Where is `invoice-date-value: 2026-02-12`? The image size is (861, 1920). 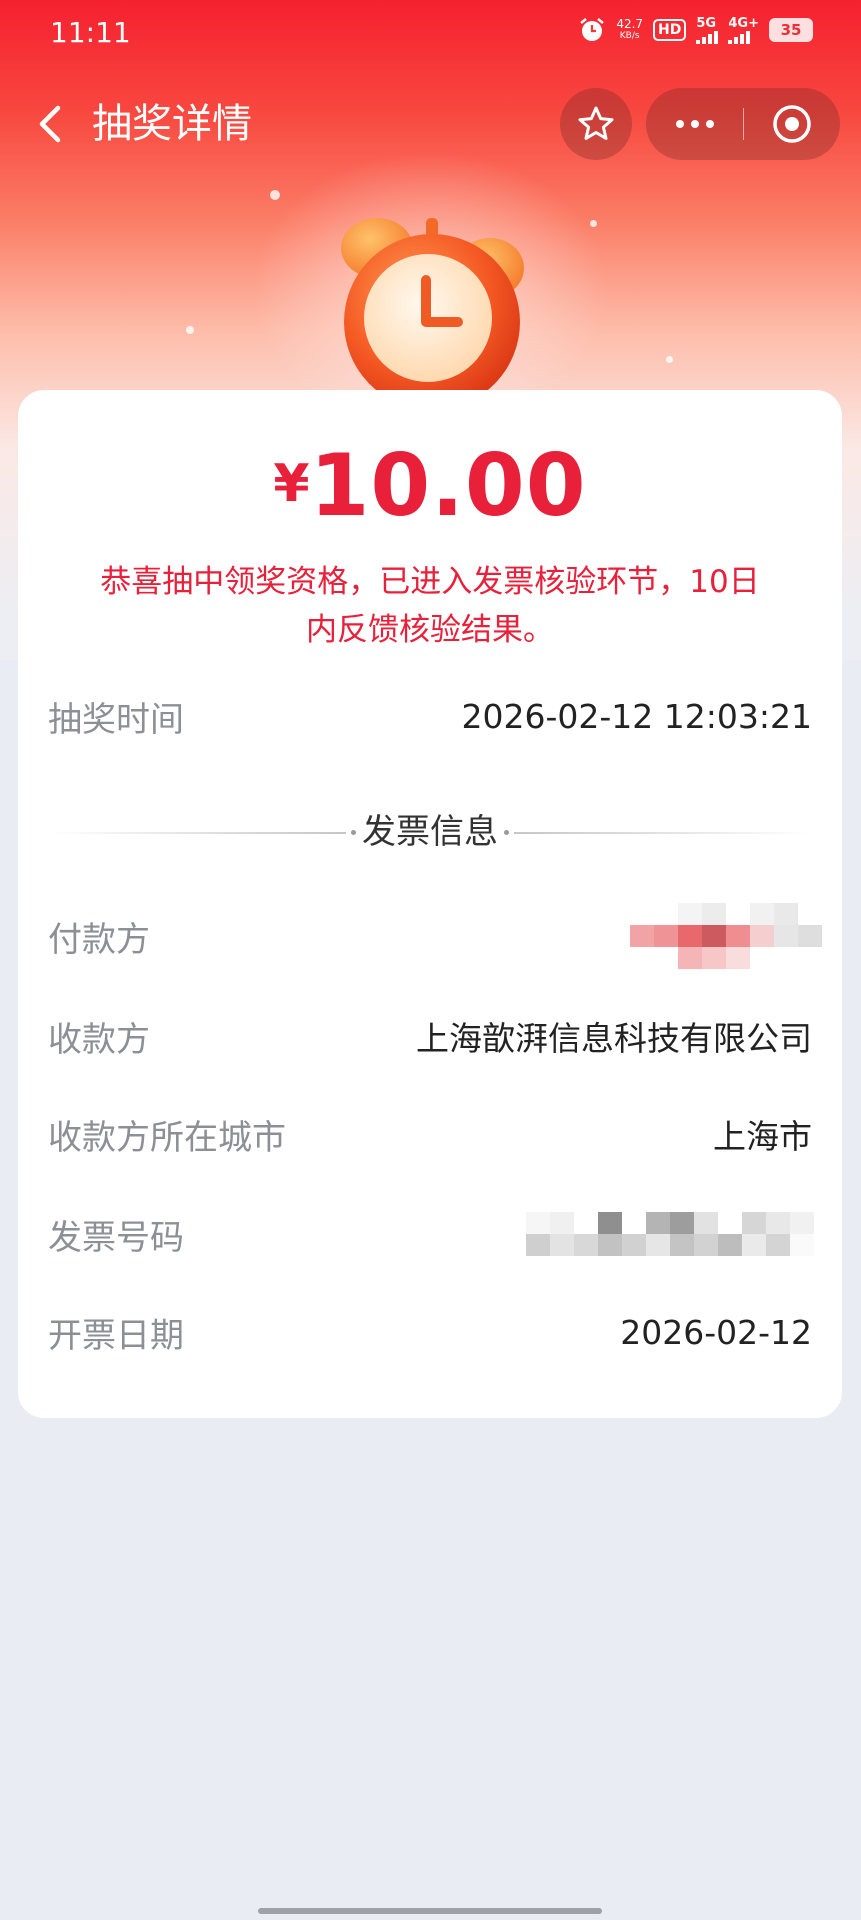
invoice-date-value: 2026-02-12 is located at coordinates (716, 1332).